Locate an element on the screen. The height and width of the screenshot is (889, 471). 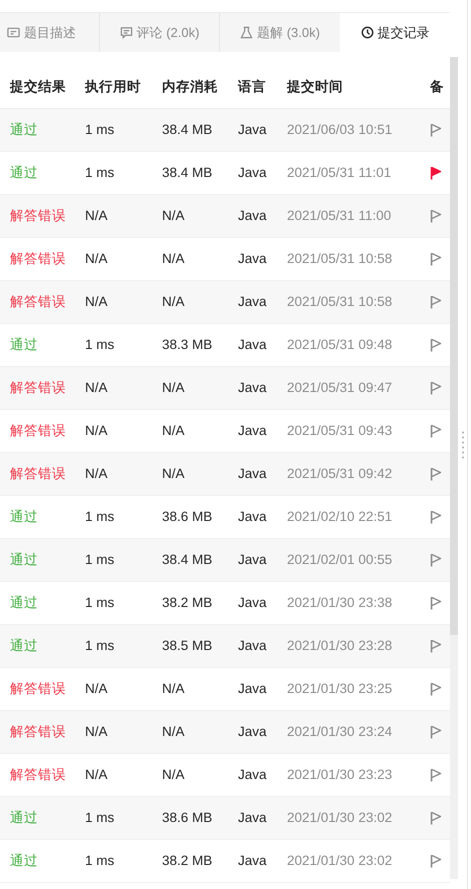
tab: 提交记录 is located at coordinates (395, 32).